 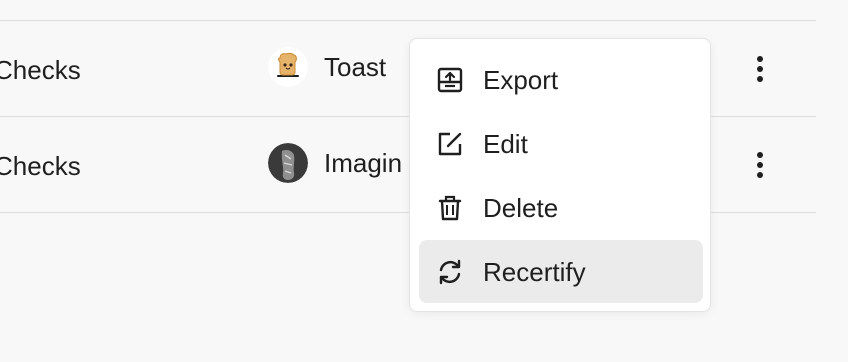 I want to click on export-icon, so click(x=450, y=80).